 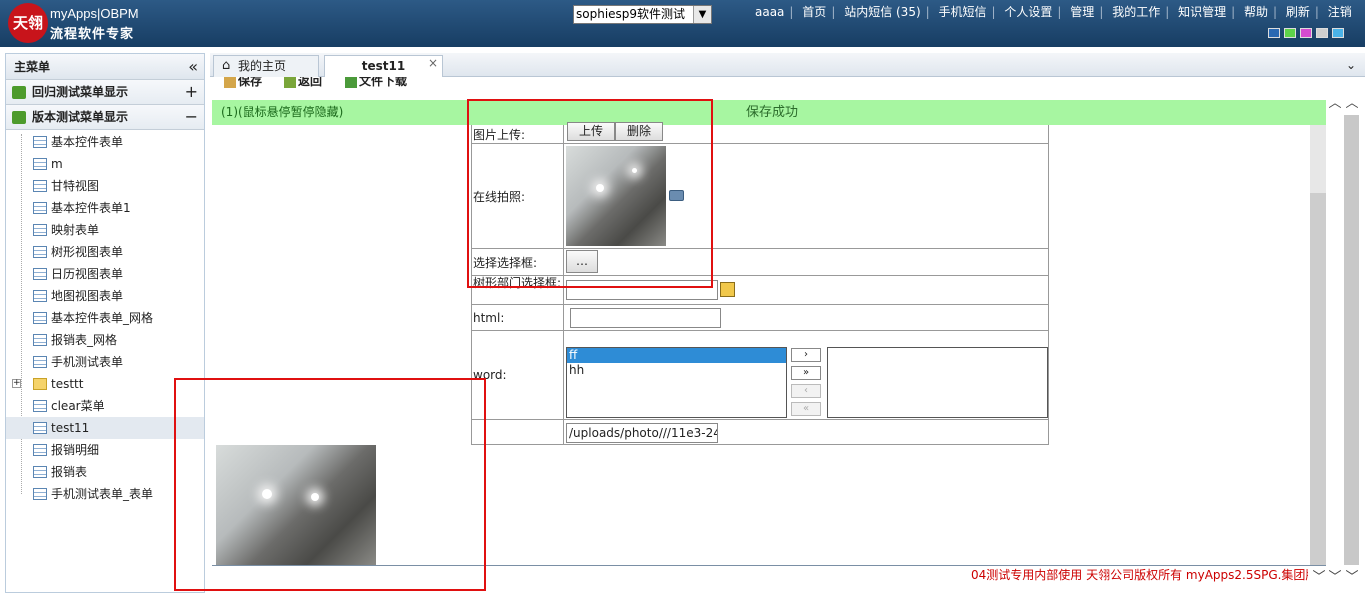 I want to click on sidebar-item: 日历视图表单, so click(x=105, y=274).